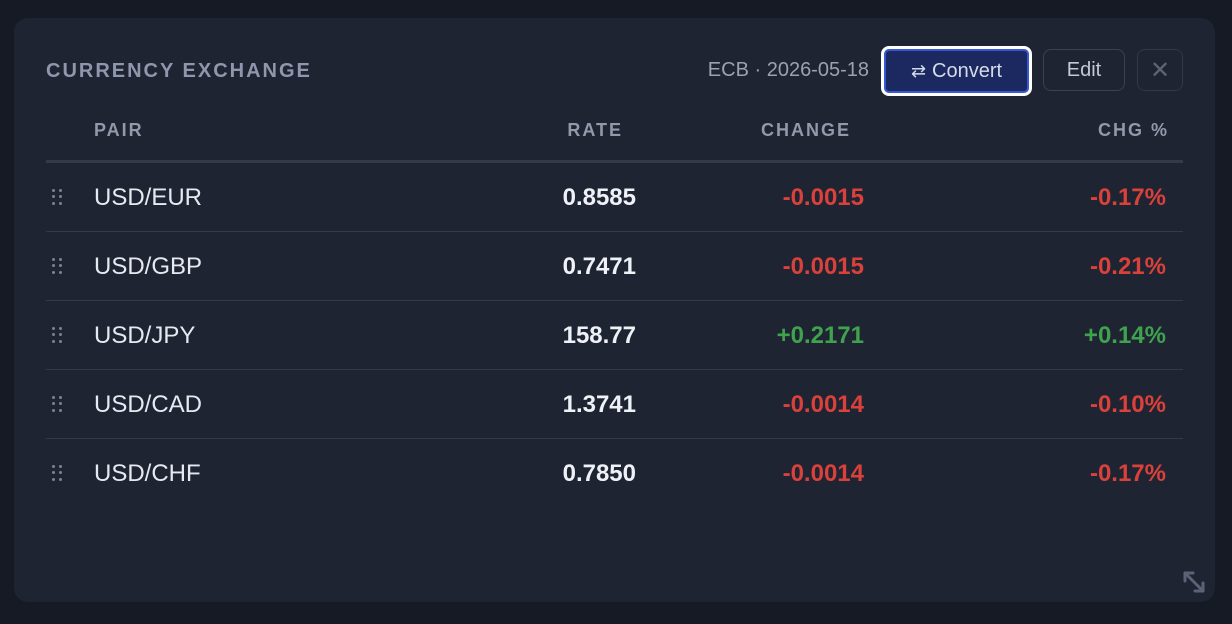 The width and height of the screenshot is (1232, 624). Describe the element at coordinates (595, 130) in the screenshot. I see `column-header-rate: RATE` at that location.